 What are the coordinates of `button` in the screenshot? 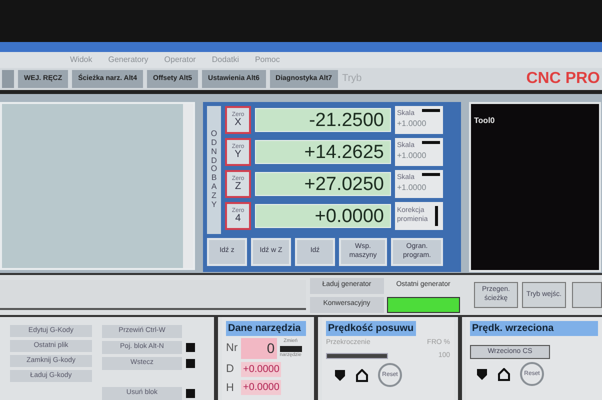 It's located at (587, 295).